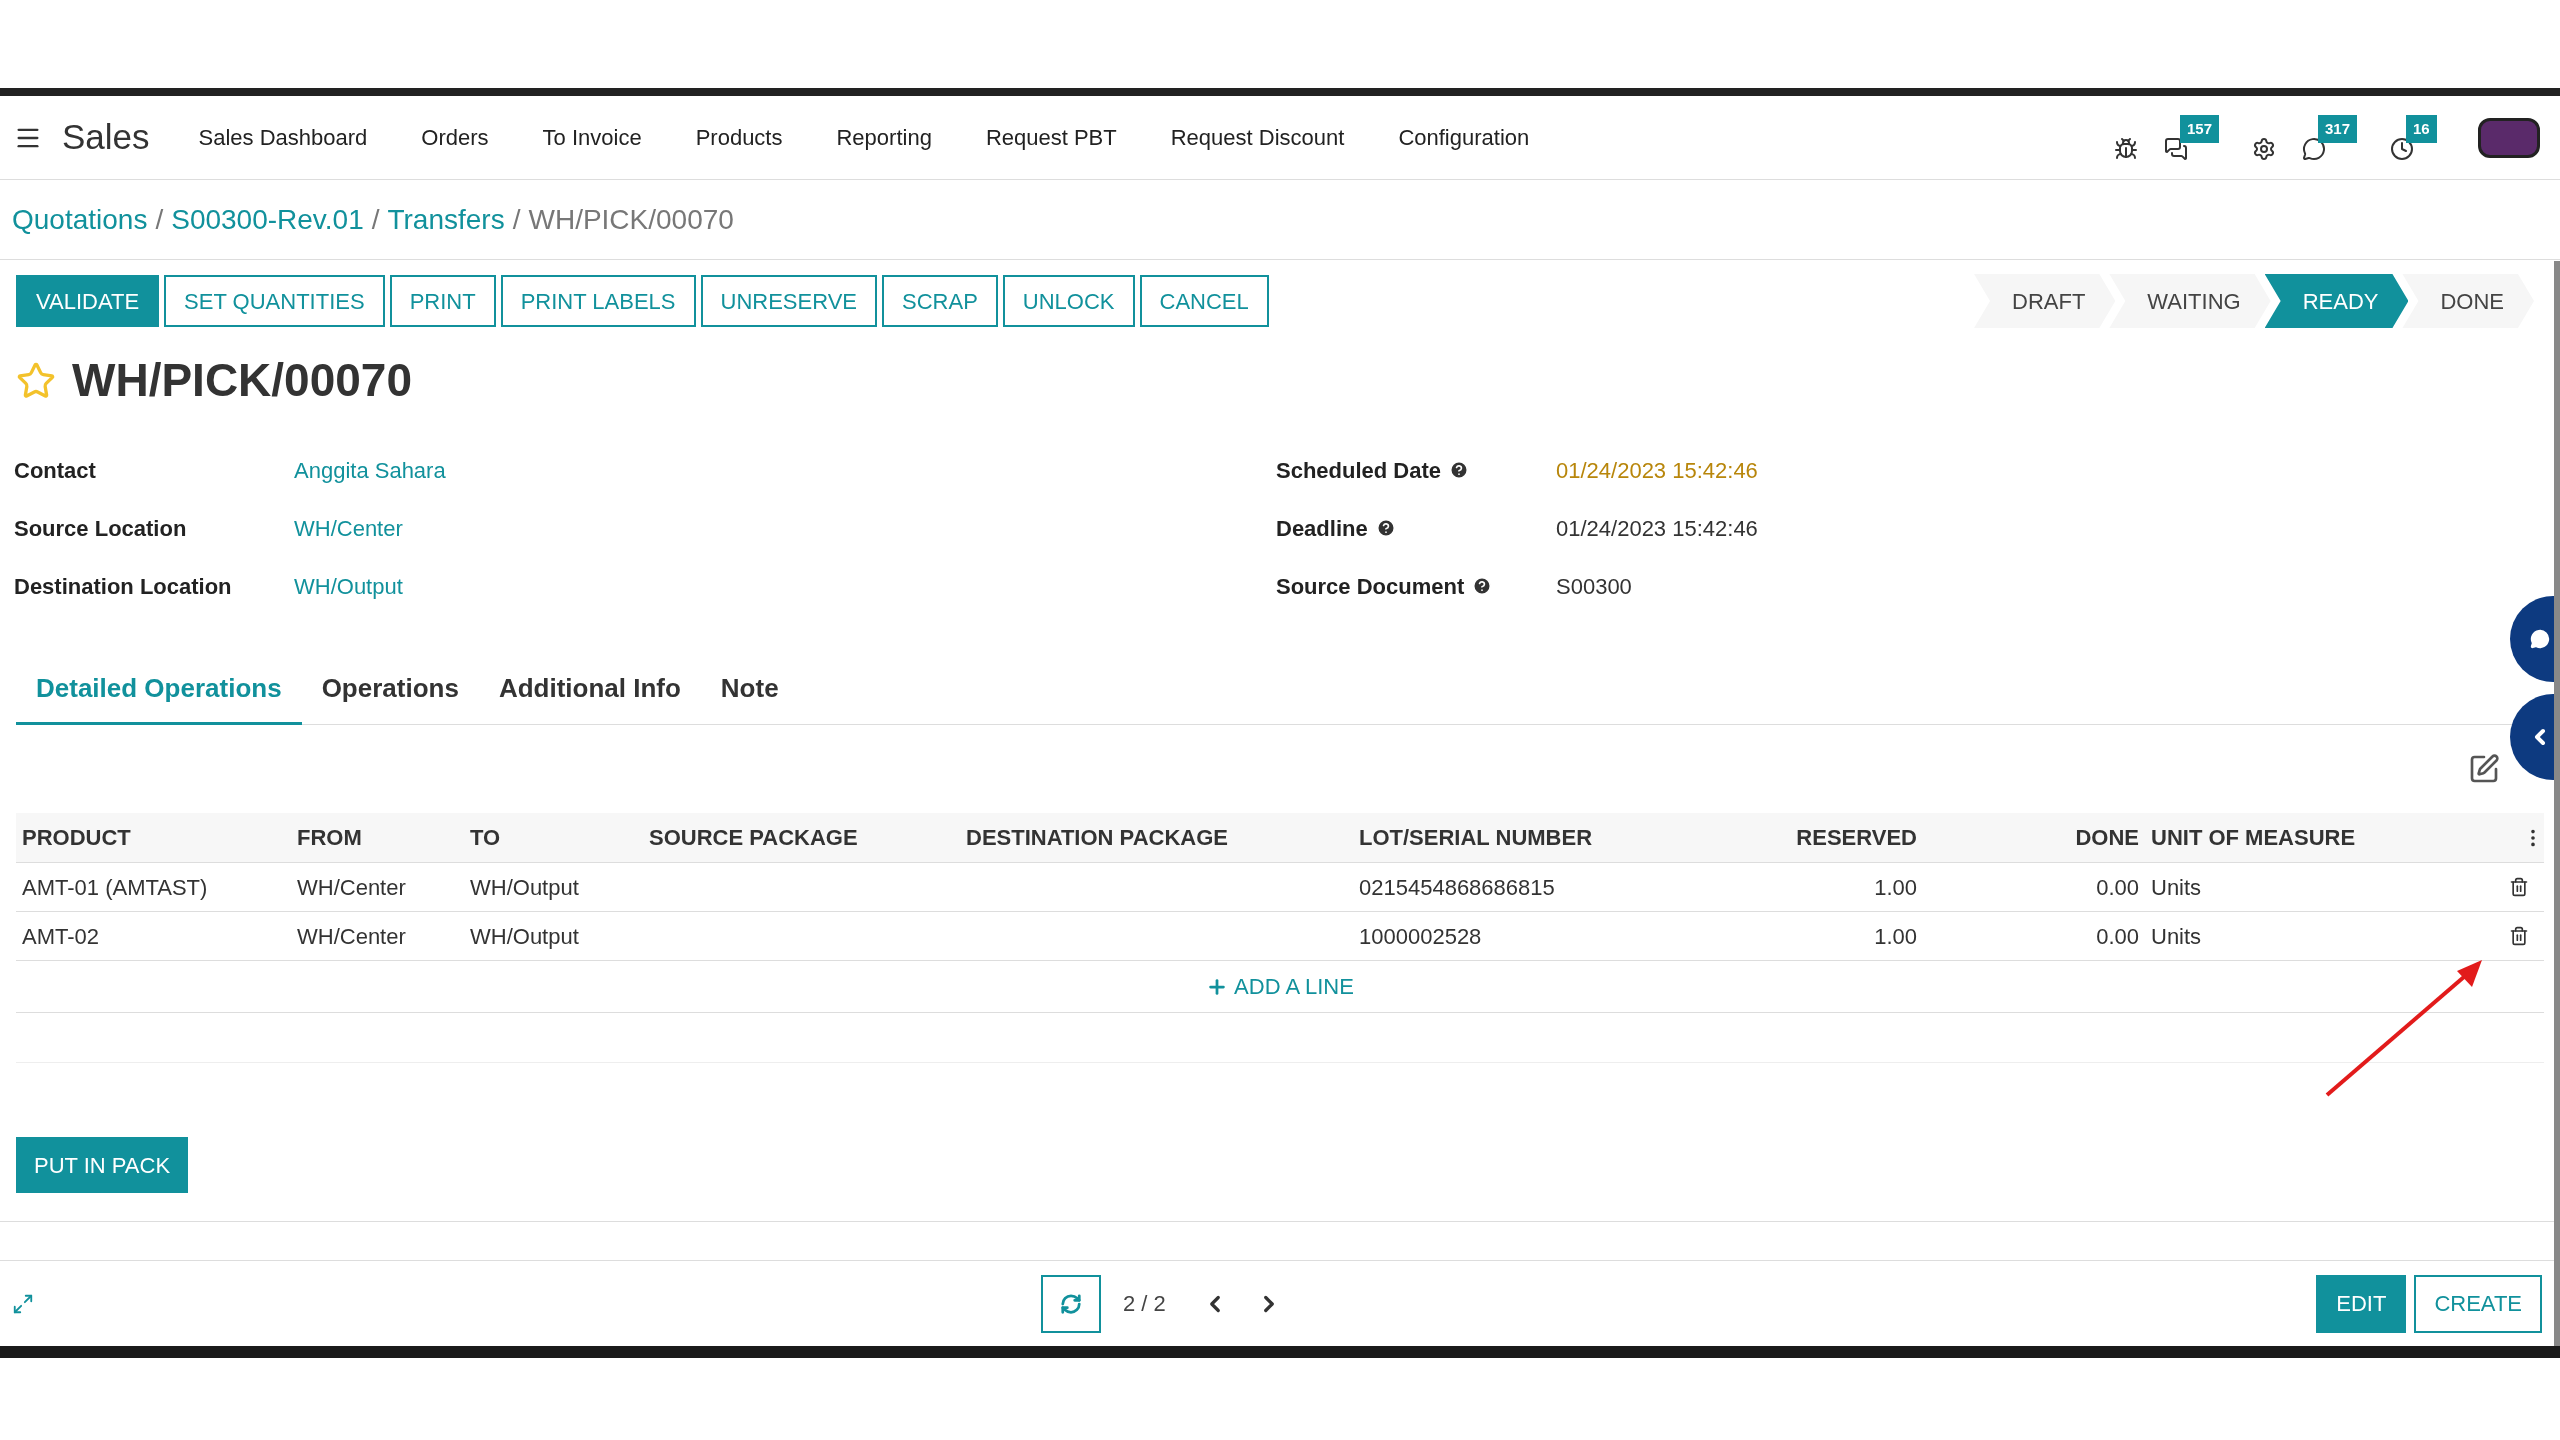 This screenshot has height=1440, width=2560. I want to click on status-stage: DRAFT, so click(2045, 301).